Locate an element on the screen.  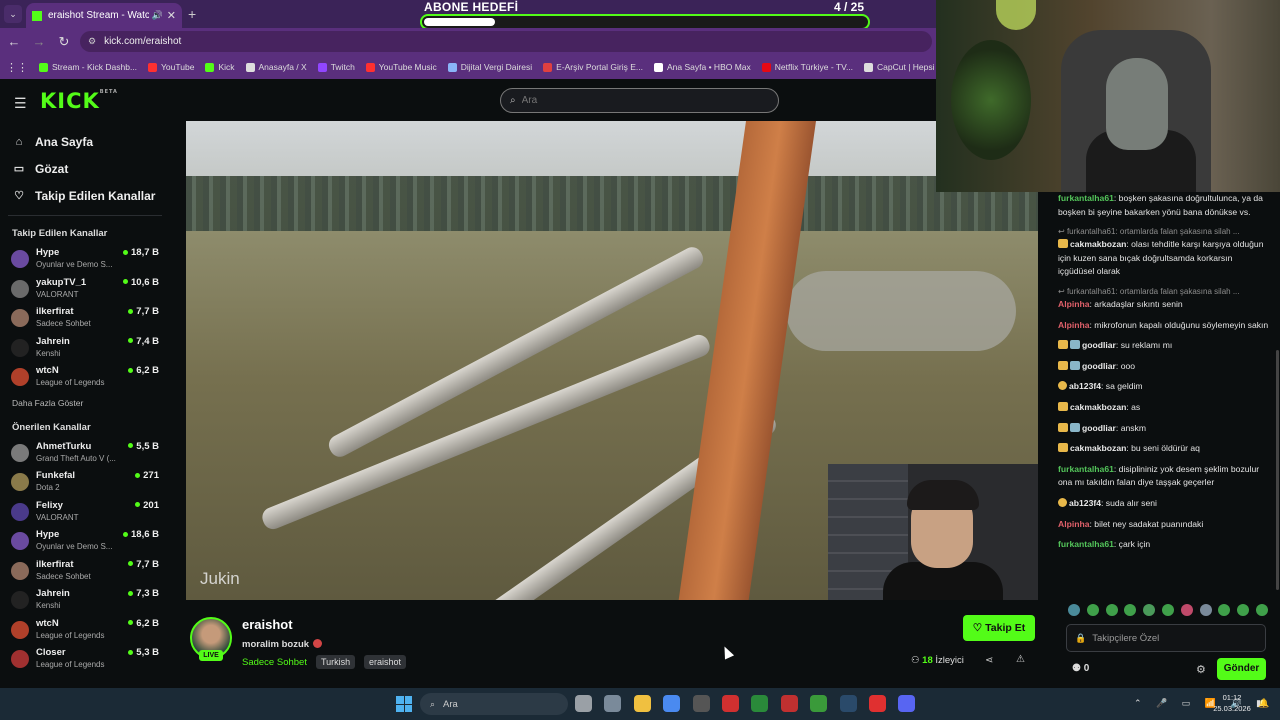
notification-icon: 🔔 is located at coordinates (1263, 703).